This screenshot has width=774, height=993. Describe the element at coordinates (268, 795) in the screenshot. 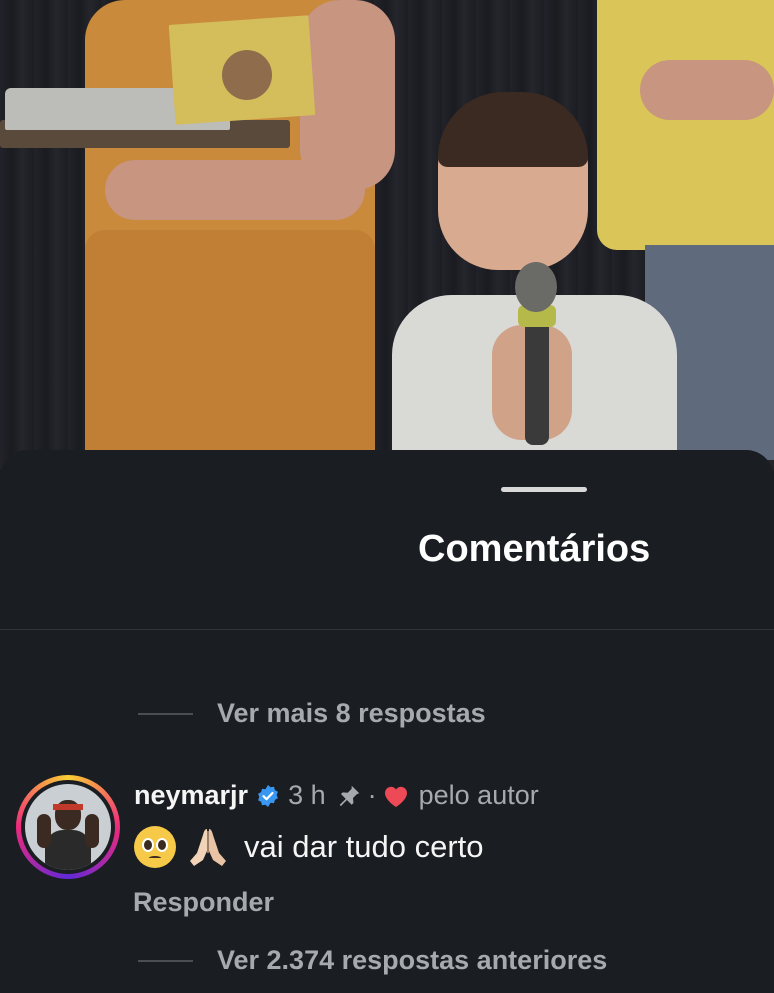

I see `verified-badge-icon` at that location.